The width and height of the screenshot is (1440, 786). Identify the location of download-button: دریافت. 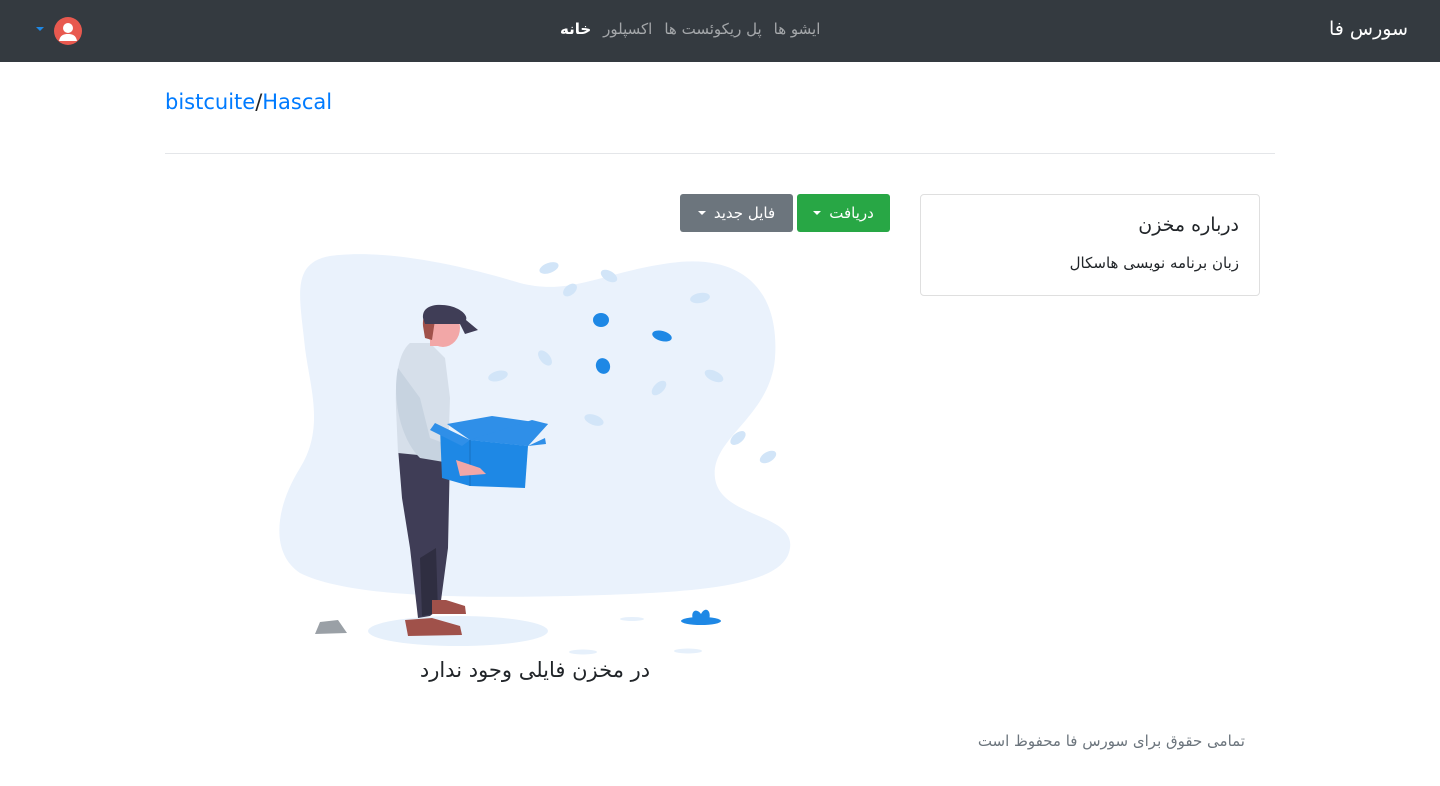
(843, 213).